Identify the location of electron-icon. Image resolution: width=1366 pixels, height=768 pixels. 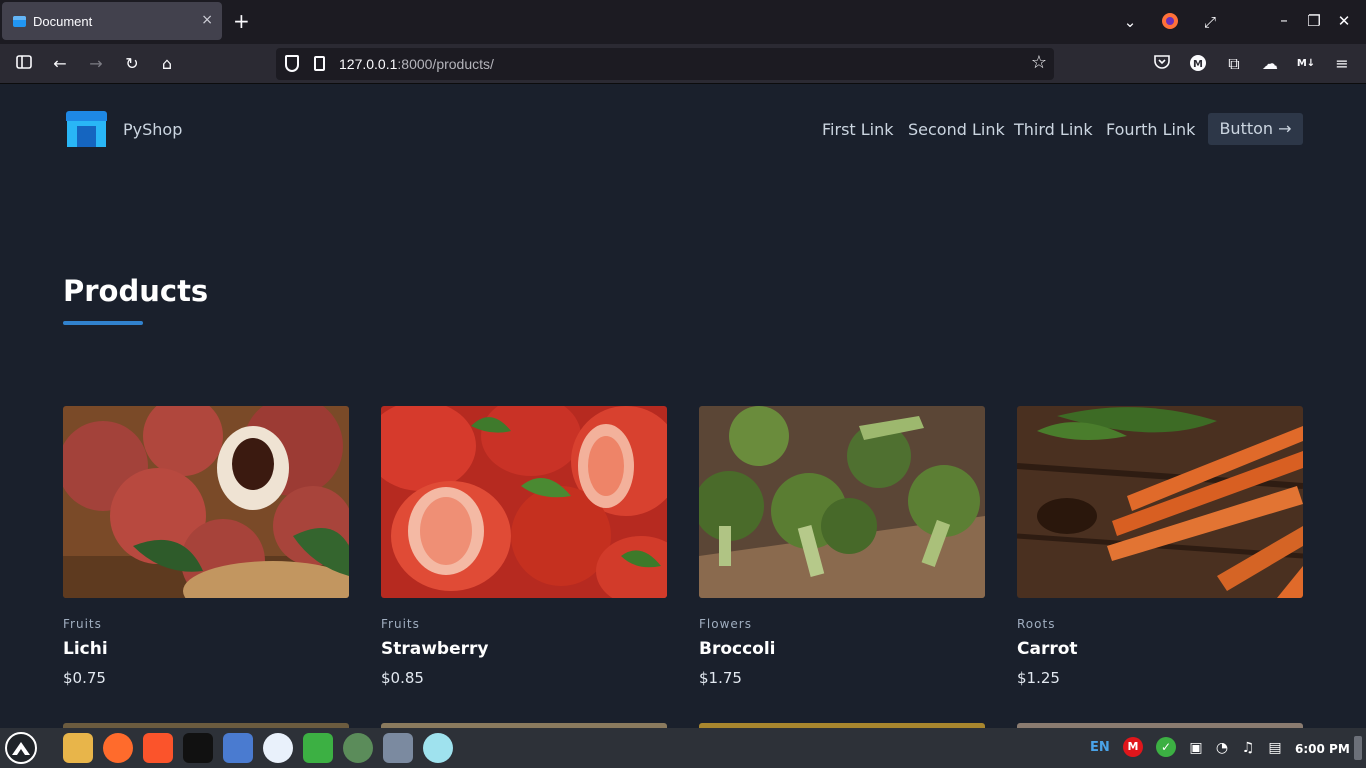
(438, 748).